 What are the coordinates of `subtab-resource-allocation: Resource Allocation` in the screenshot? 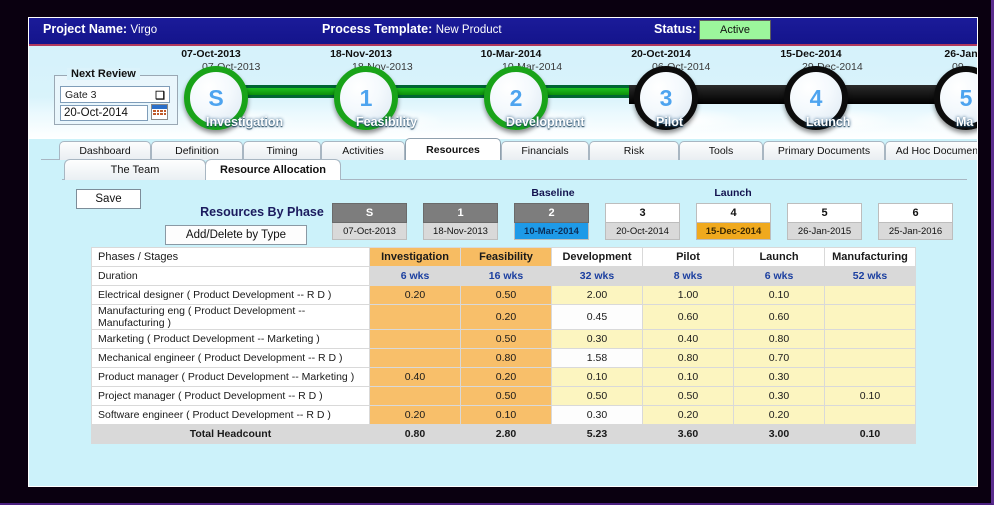 It's located at (273, 169).